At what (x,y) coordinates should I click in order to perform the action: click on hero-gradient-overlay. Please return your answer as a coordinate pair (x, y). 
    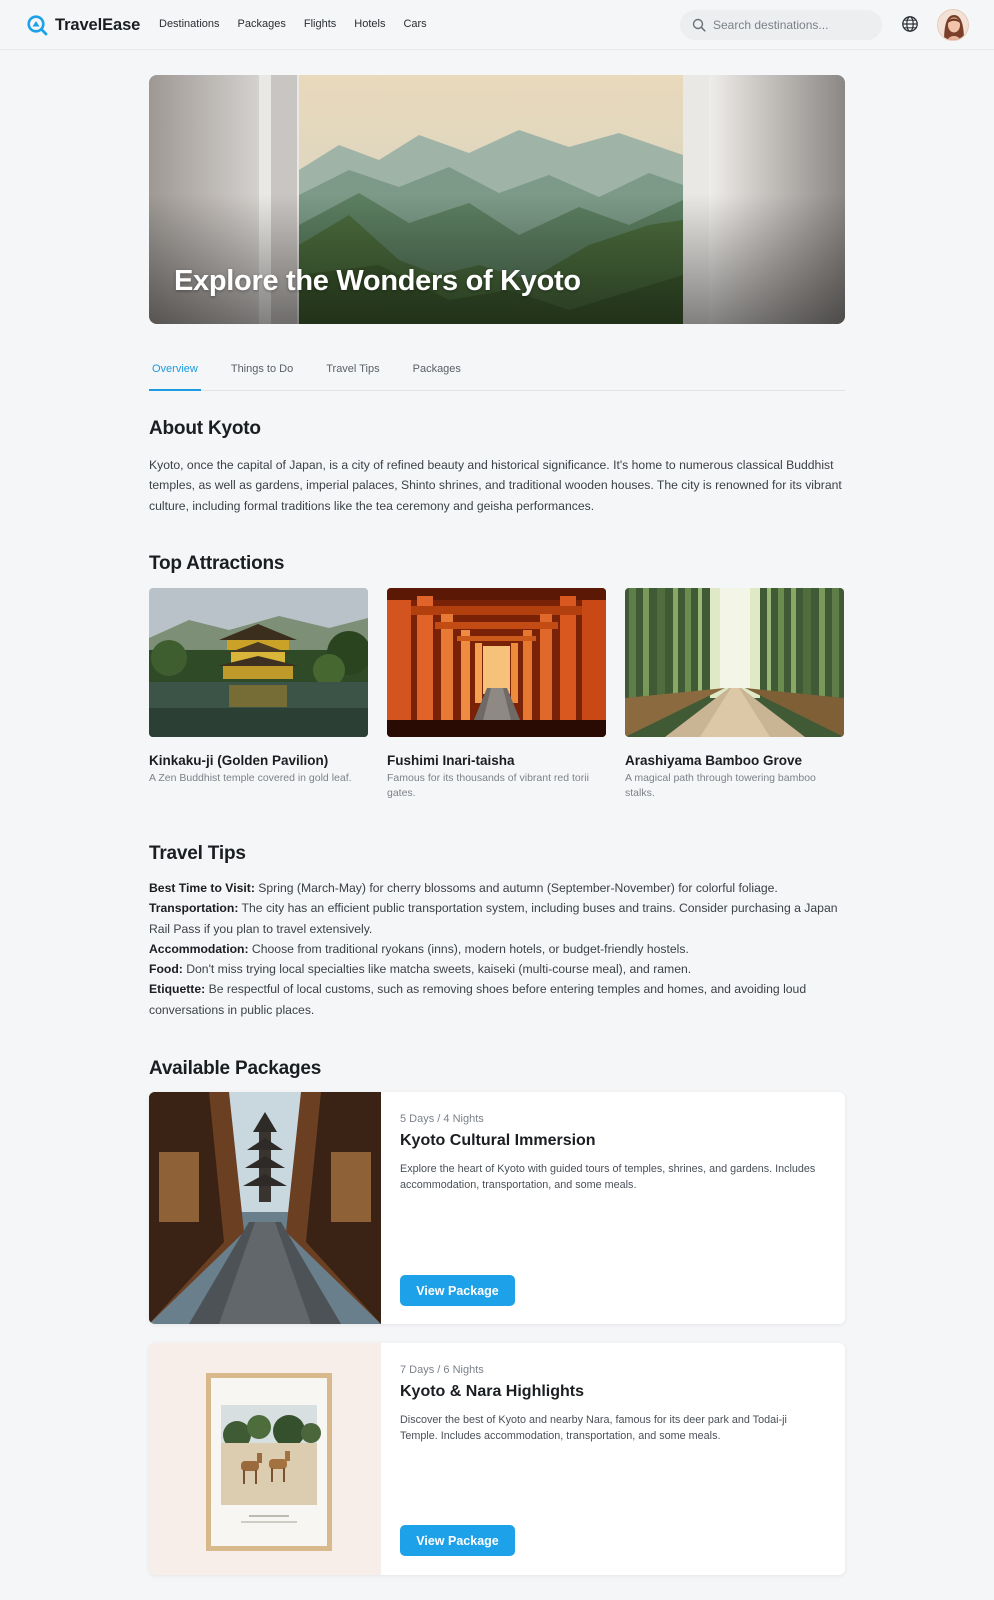
    Looking at the image, I should click on (497, 259).